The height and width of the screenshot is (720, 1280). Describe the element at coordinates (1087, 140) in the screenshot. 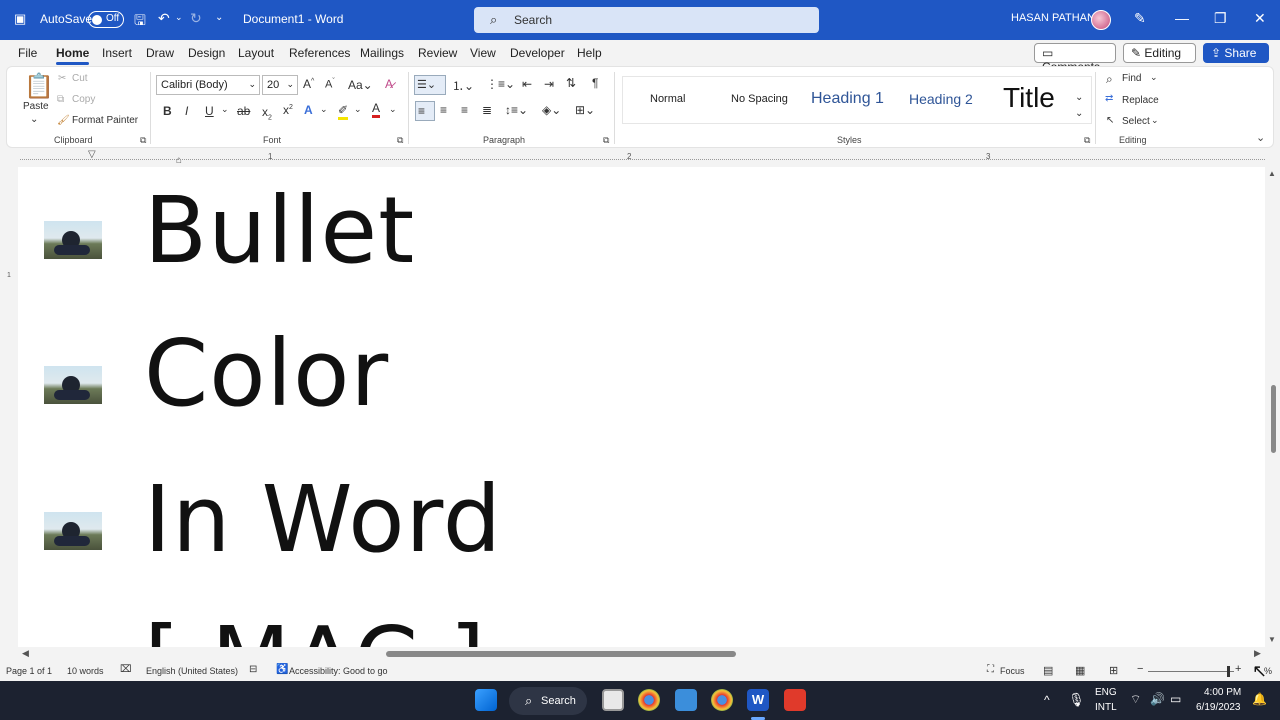

I see `styles-launcher-icon: ⧉` at that location.